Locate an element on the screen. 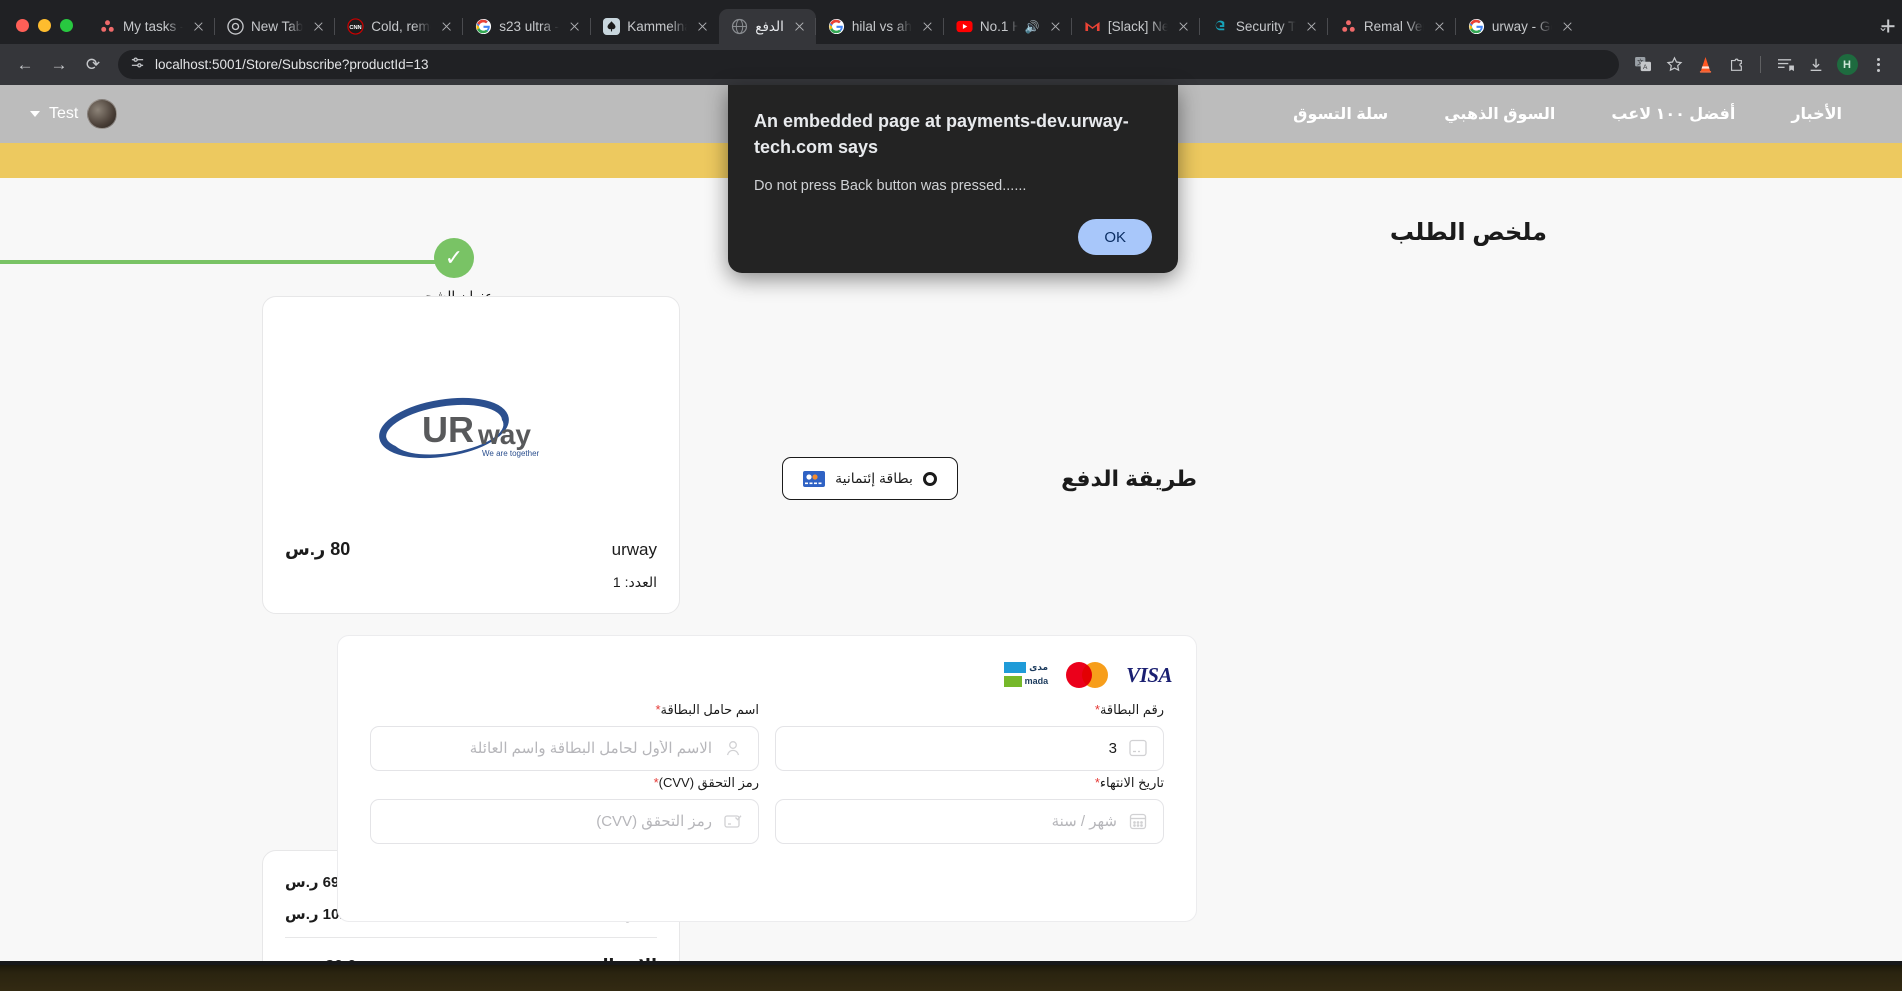 The width and height of the screenshot is (1902, 991). stepper-progress-line is located at coordinates (227, 262).